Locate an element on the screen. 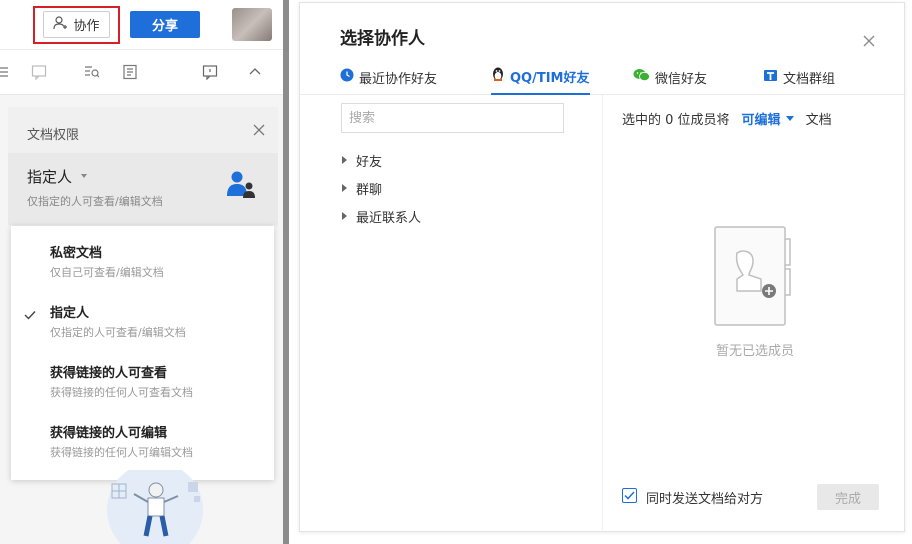 The width and height of the screenshot is (912, 544). list-icon is located at coordinates (6, 72).